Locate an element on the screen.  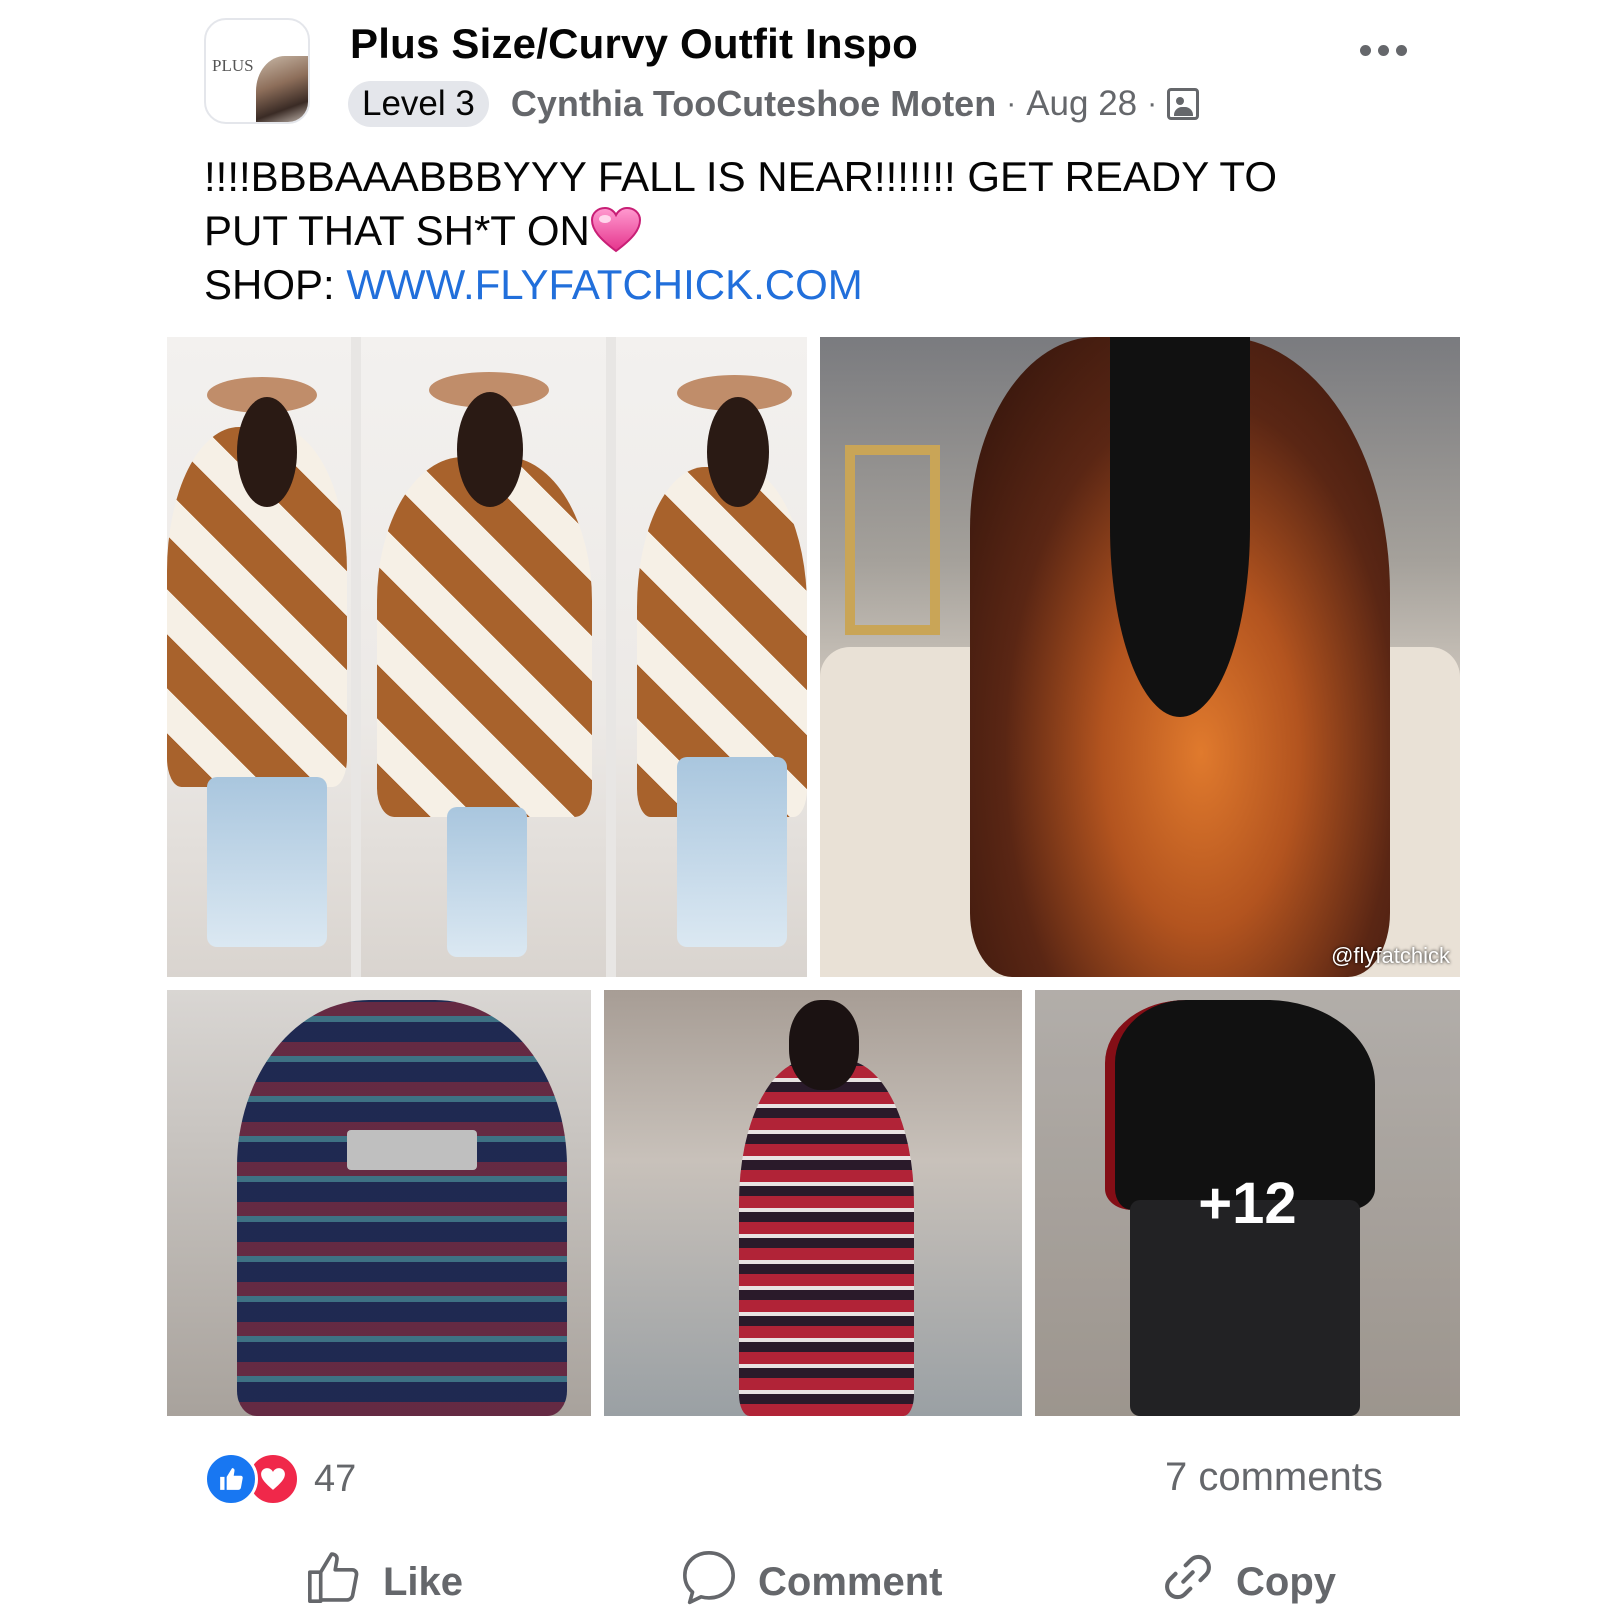
group-avatar: PLUS is located at coordinates (257, 71).